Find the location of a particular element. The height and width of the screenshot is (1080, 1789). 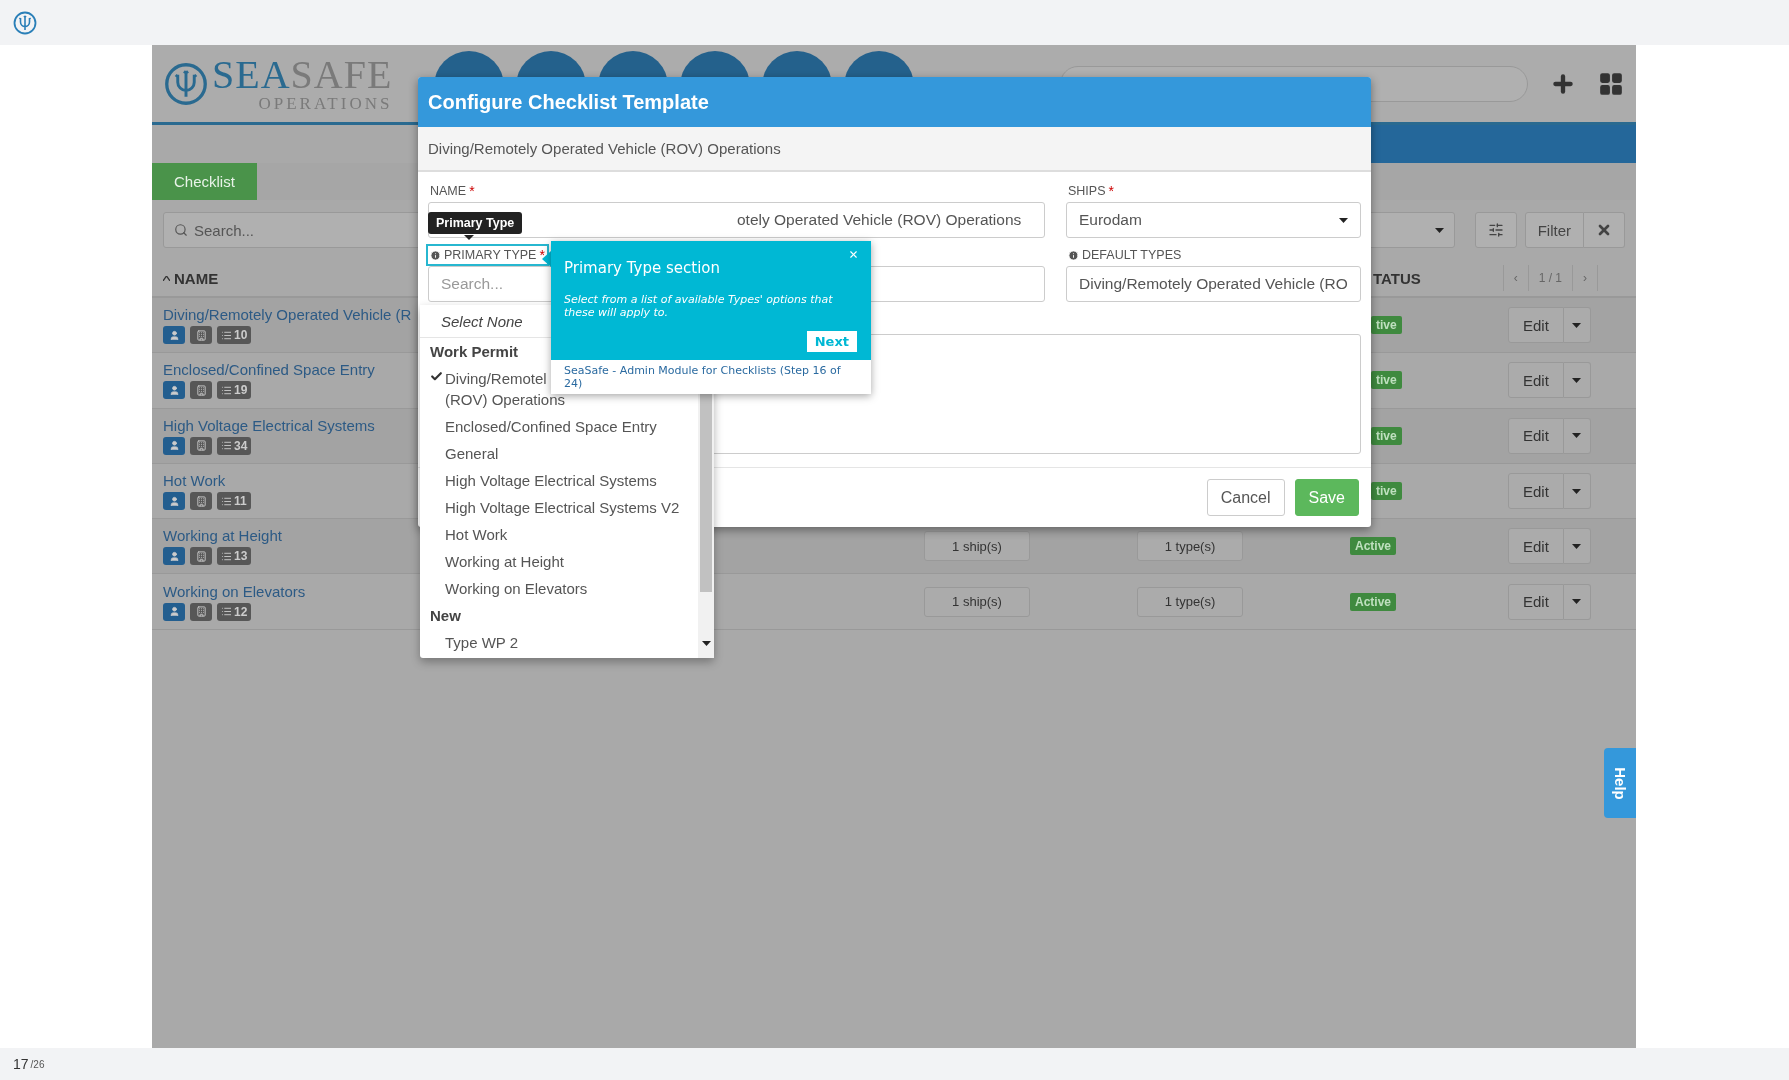

item-count-badge: 13 is located at coordinates (234, 556).